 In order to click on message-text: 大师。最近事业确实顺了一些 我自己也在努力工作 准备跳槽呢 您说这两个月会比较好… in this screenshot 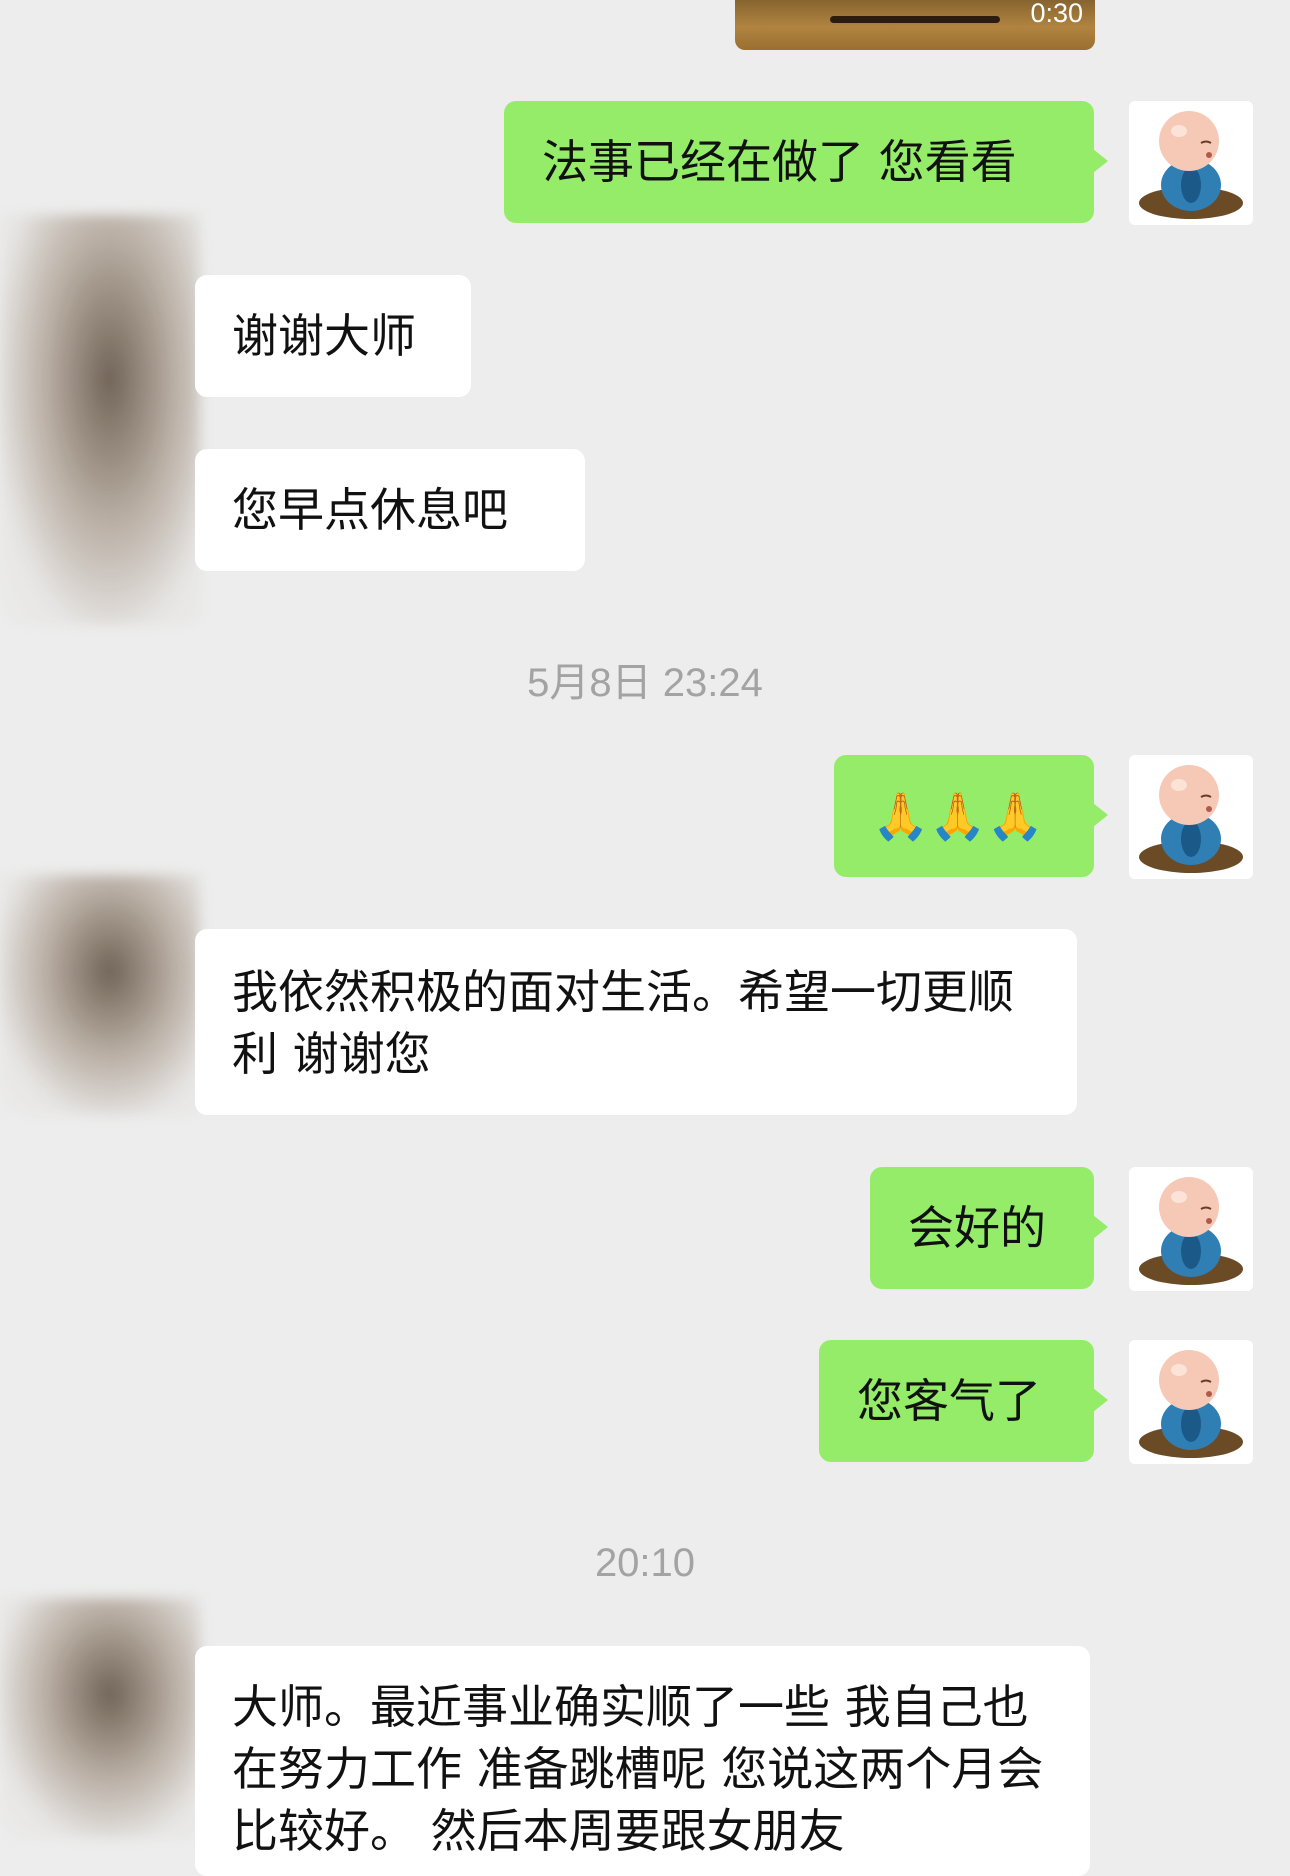, I will do `click(638, 1769)`.